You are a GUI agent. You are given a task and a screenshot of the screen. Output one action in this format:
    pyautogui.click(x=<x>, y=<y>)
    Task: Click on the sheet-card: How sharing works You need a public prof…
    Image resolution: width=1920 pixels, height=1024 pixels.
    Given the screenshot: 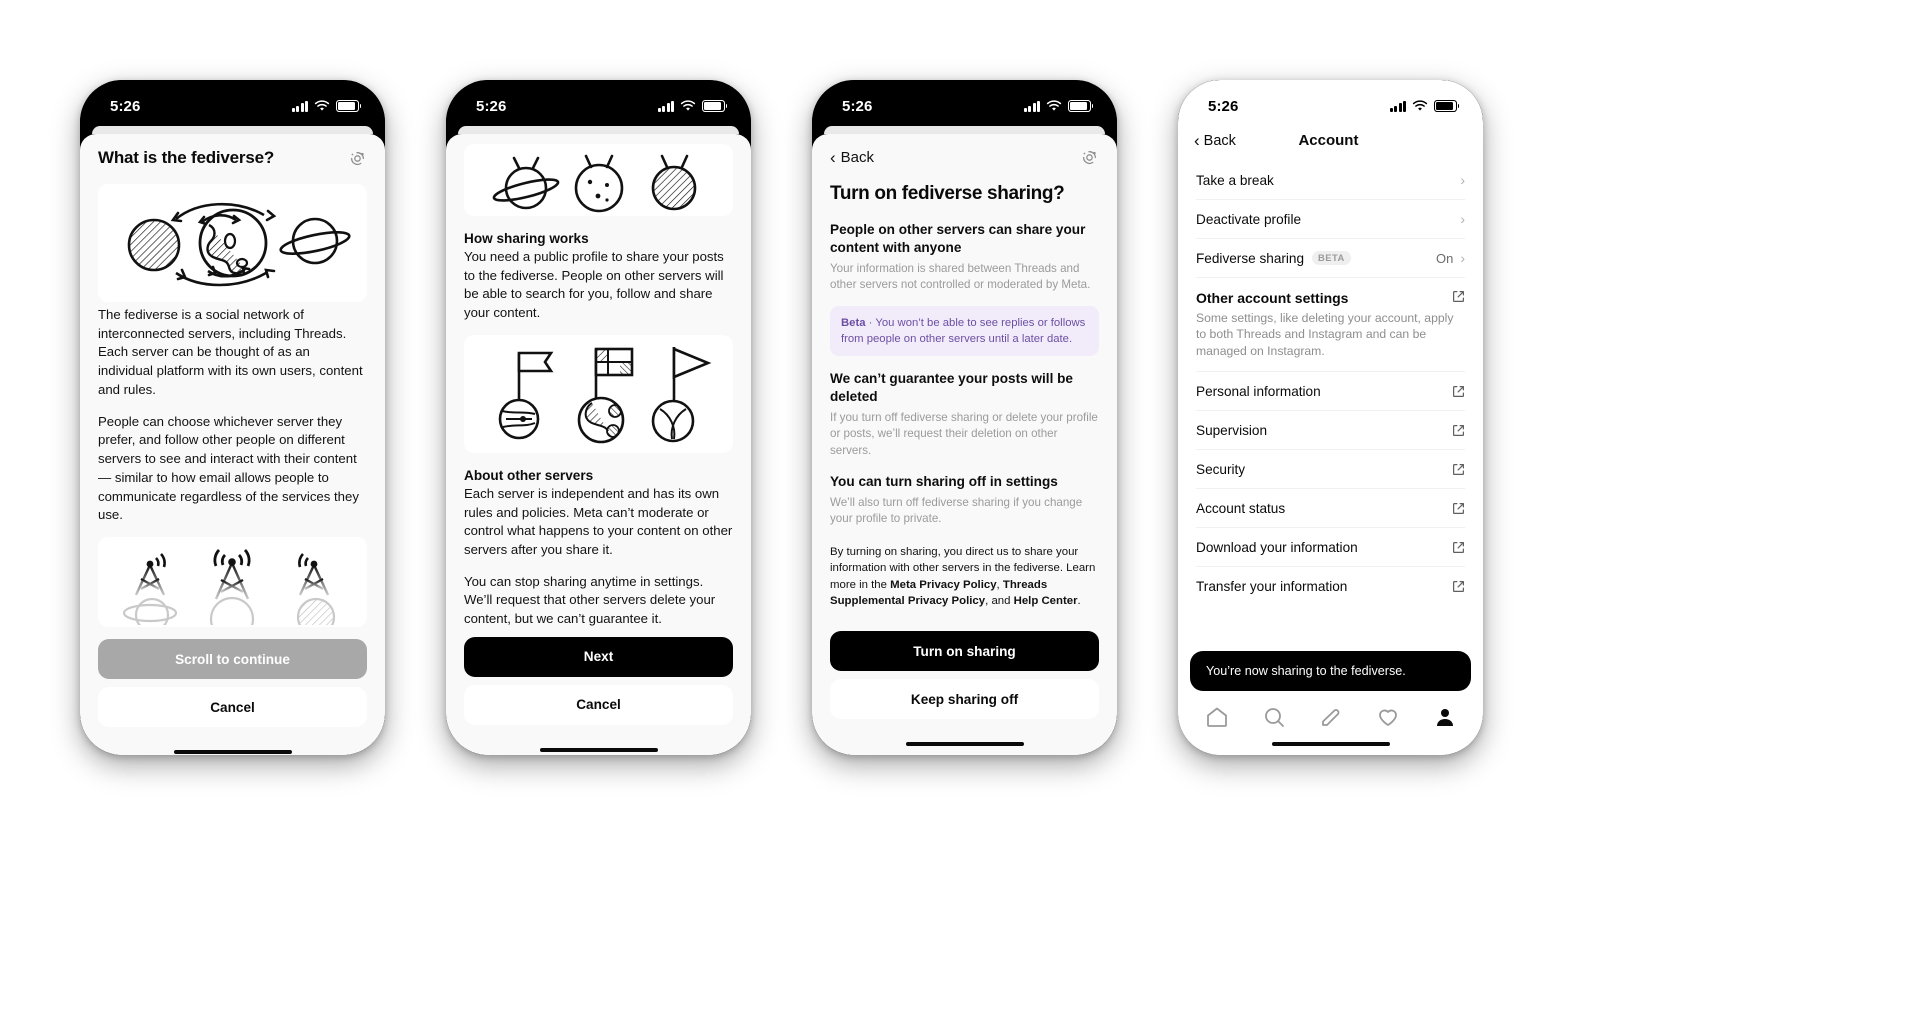 What is the action you would take?
    pyautogui.click(x=598, y=444)
    